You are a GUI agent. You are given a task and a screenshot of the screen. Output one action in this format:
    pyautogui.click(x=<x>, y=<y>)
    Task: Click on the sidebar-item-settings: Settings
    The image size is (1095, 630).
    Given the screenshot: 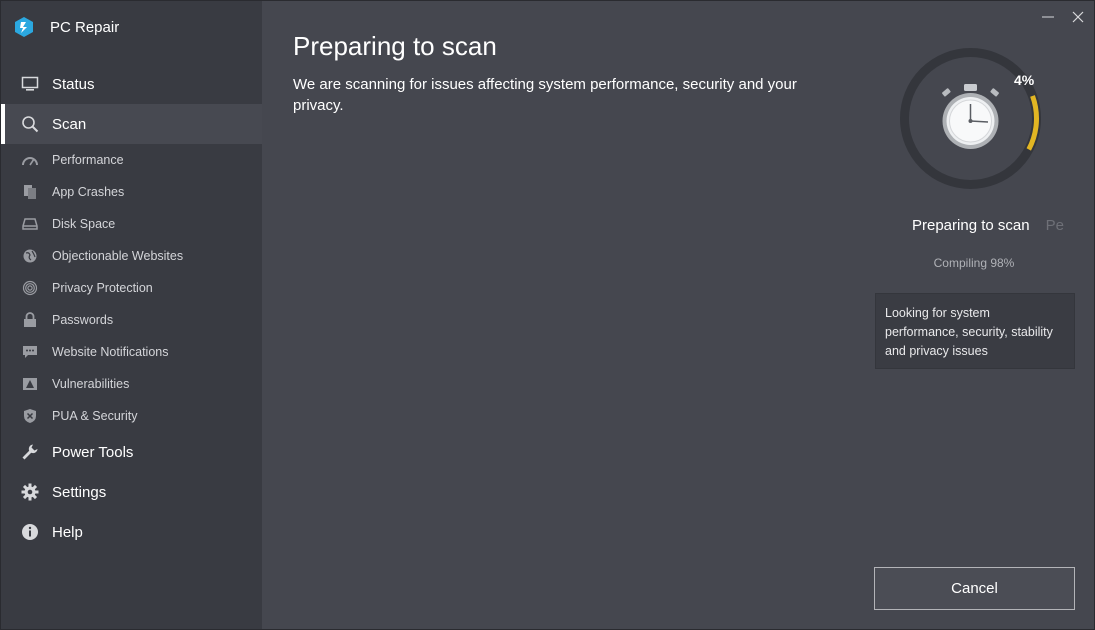 What is the action you would take?
    pyautogui.click(x=131, y=492)
    